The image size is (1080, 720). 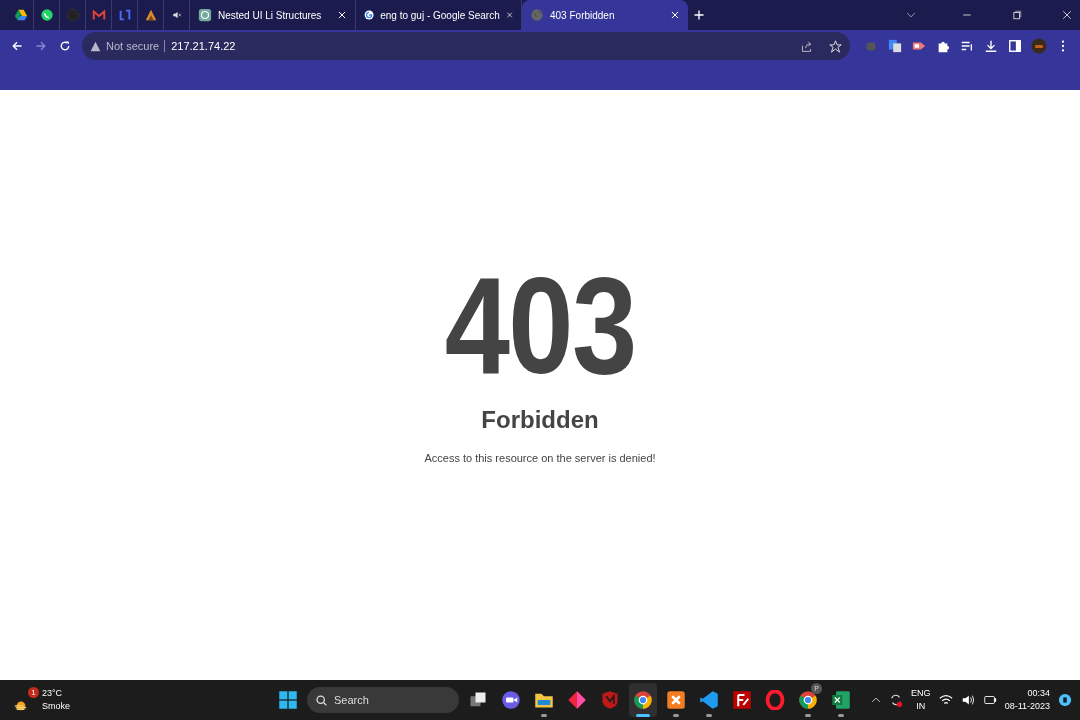 I want to click on playlist-icon, so click(x=967, y=46).